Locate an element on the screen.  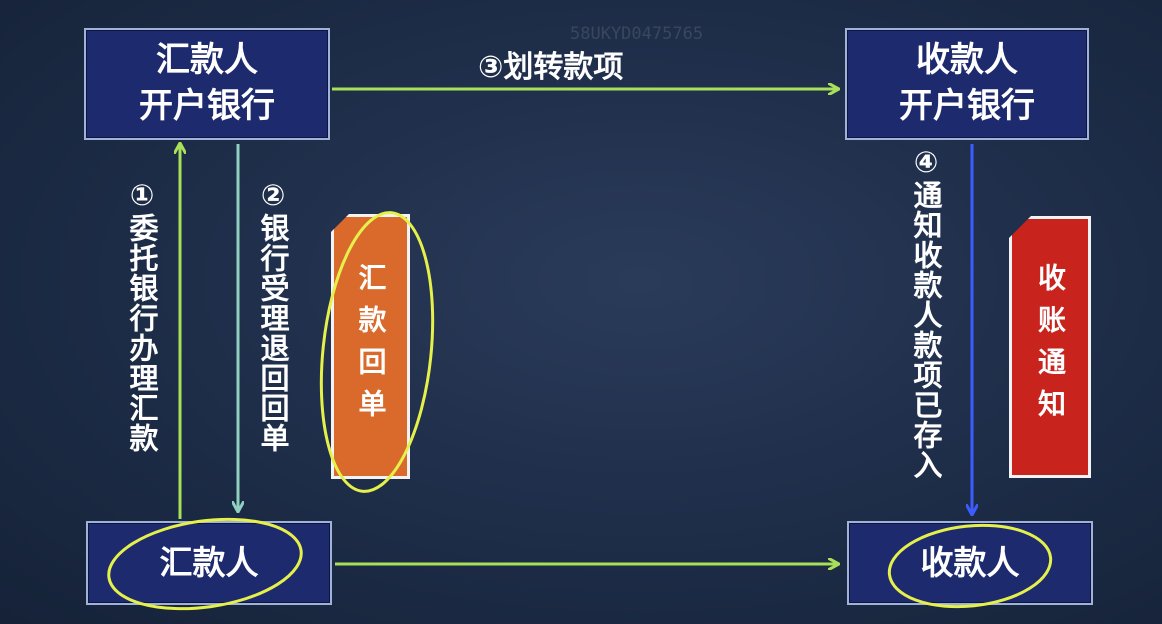
remit-receipt-card: 汇款回单 is located at coordinates (370, 346).